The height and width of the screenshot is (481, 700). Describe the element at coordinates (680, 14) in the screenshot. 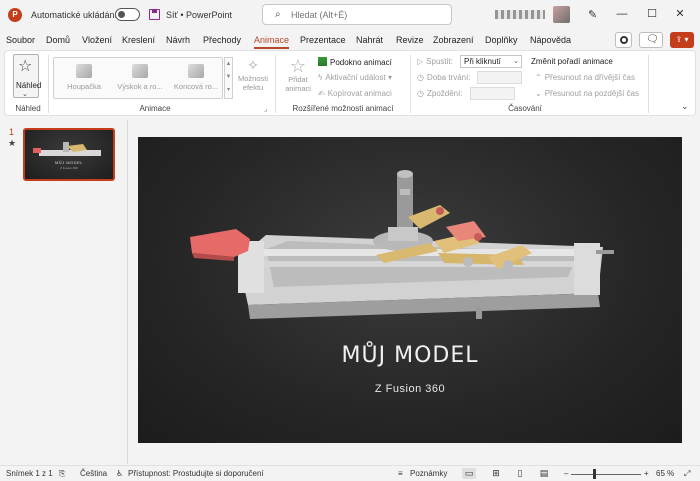

I see `close-button: ✕` at that location.